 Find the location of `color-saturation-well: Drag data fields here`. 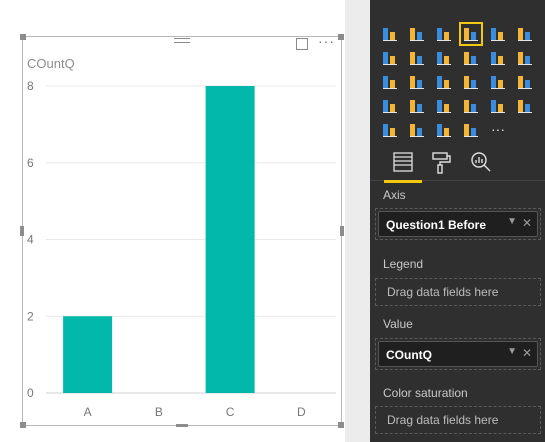

color-saturation-well: Drag data fields here is located at coordinates (458, 420).